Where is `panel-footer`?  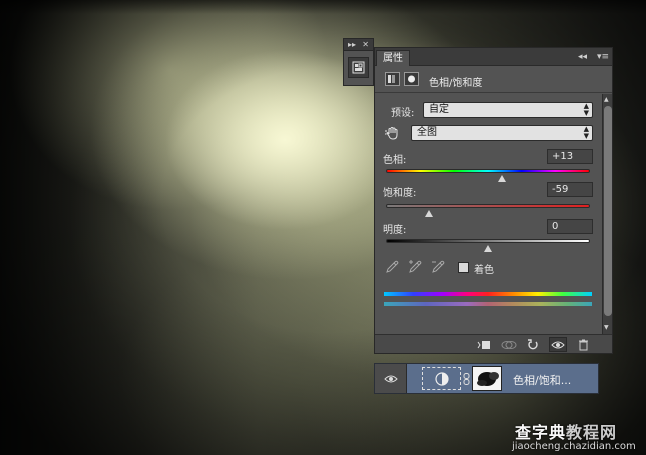 panel-footer is located at coordinates (493, 343).